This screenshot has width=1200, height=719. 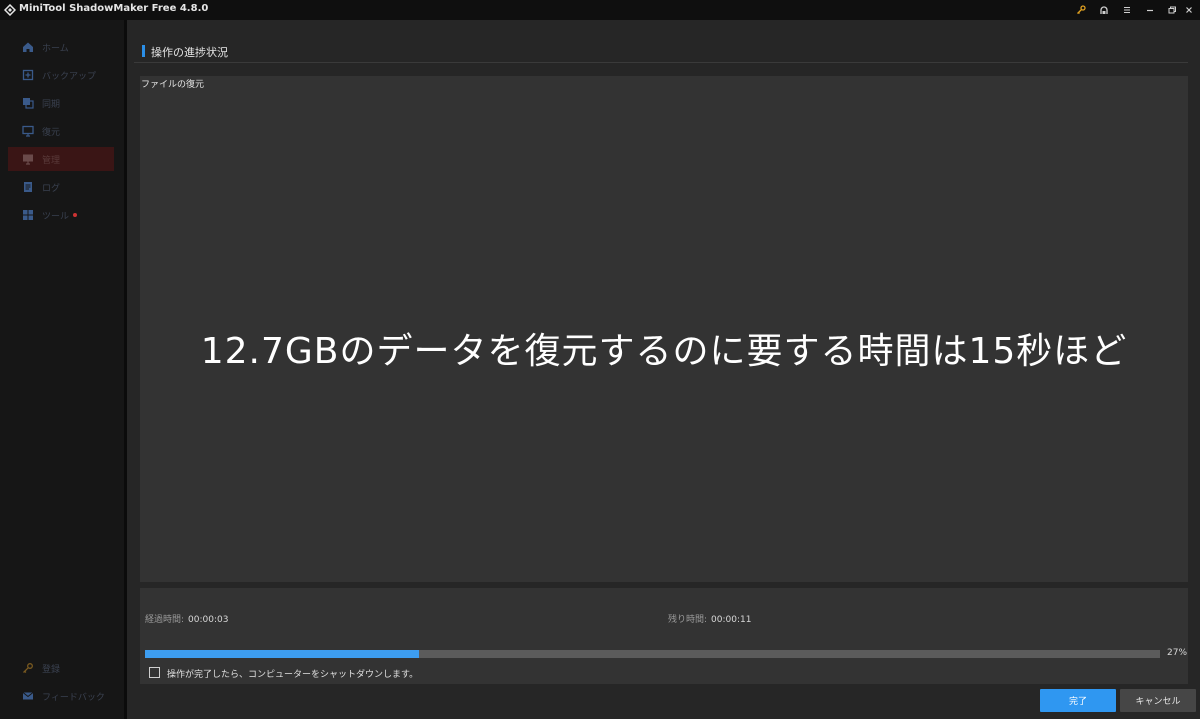 I want to click on progress-percent: 27%, so click(x=1177, y=653).